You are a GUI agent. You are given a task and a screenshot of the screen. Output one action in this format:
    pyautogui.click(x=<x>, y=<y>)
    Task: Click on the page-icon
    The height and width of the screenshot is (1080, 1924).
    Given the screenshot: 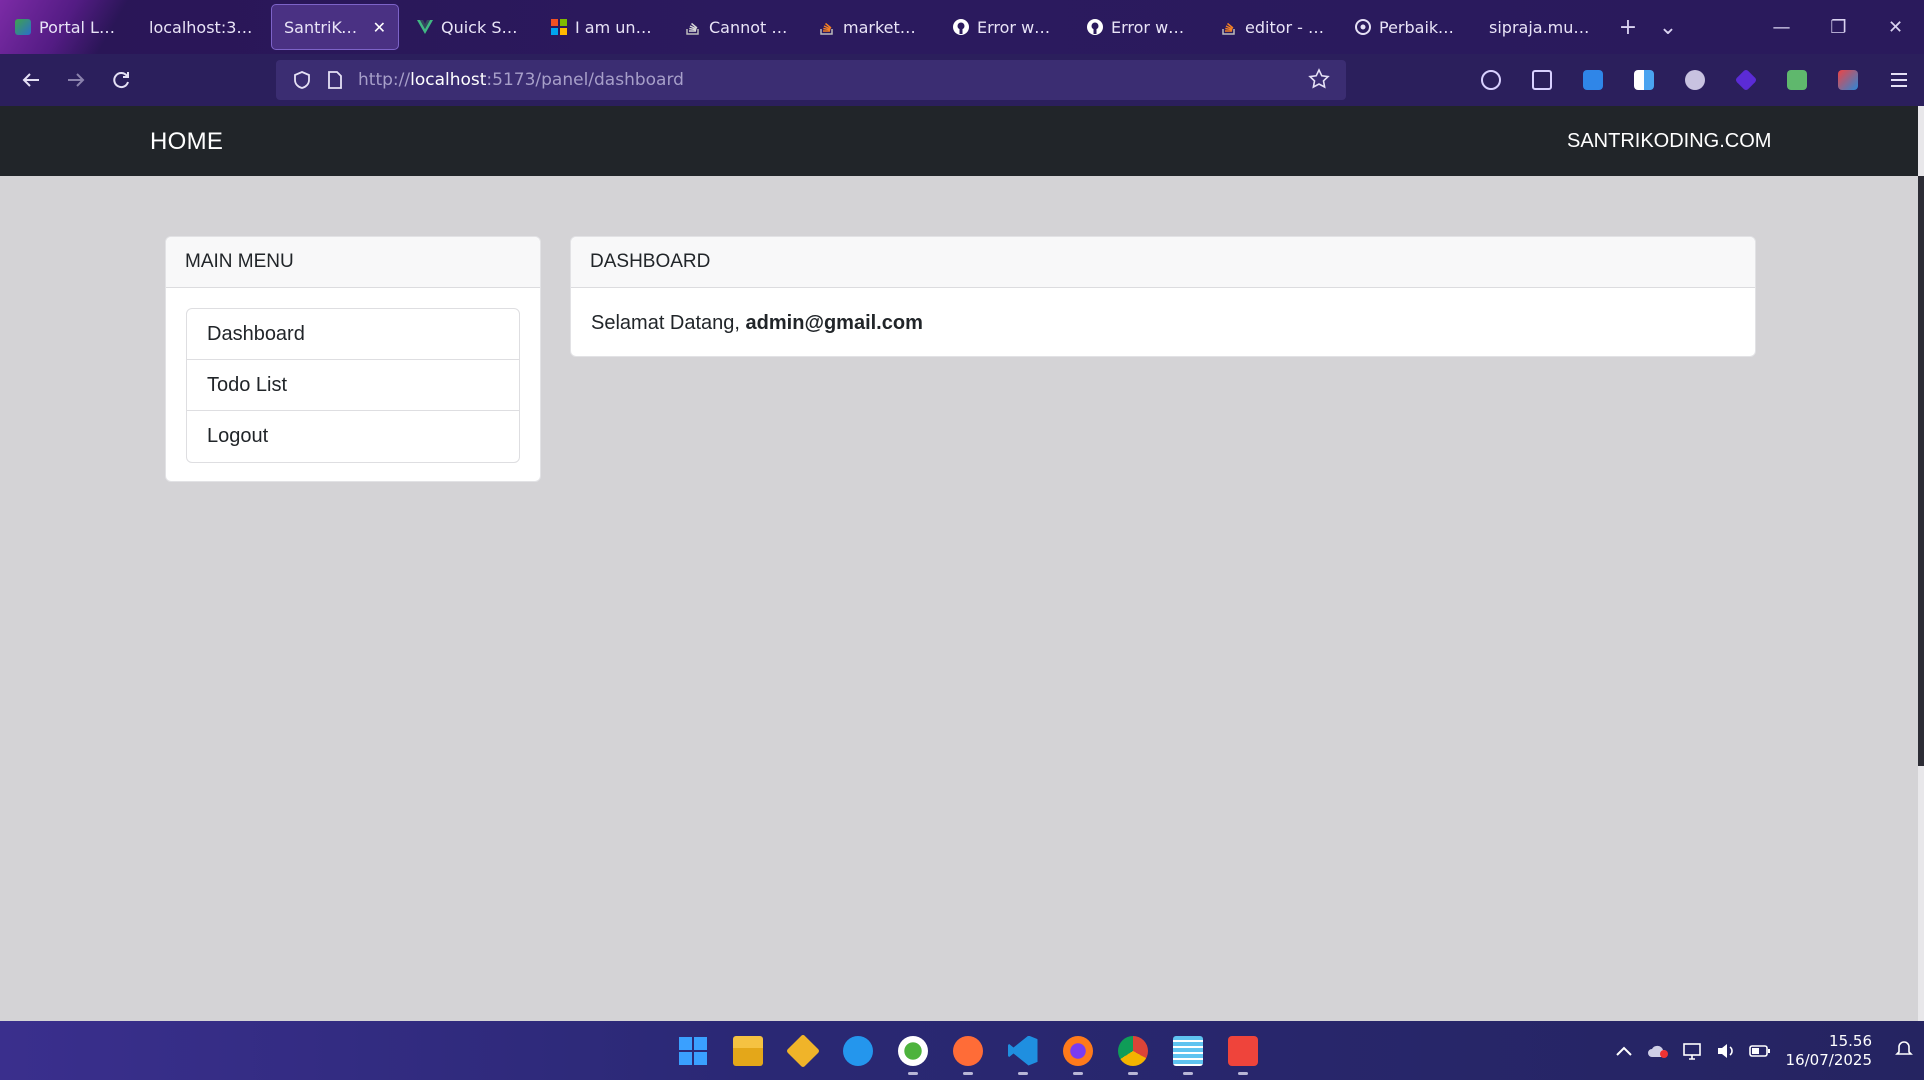 What is the action you would take?
    pyautogui.click(x=335, y=80)
    